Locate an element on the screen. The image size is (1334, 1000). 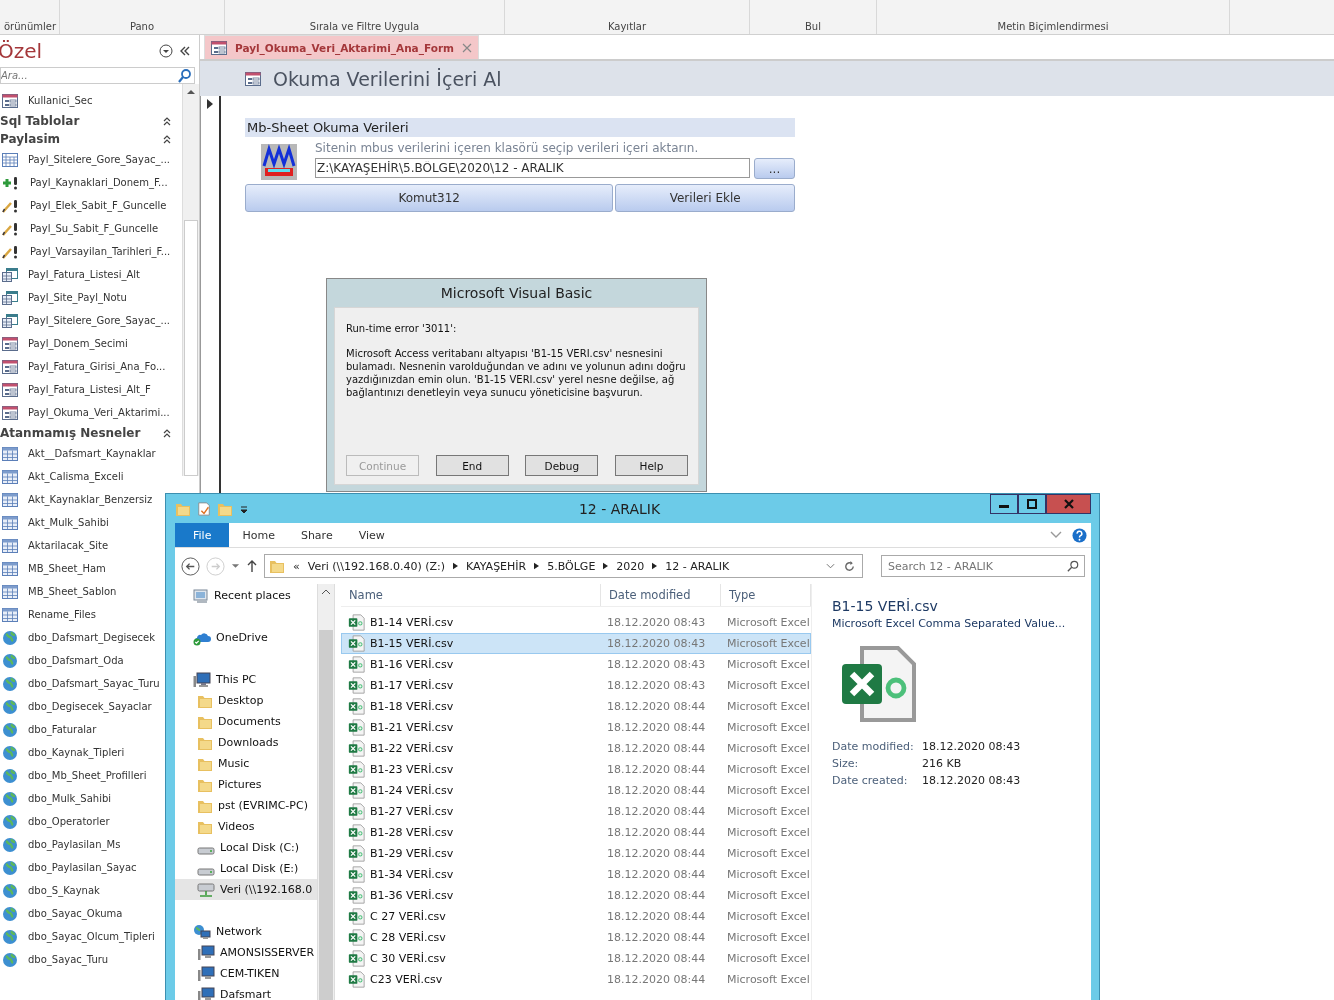
nav-item: Payl_Elek_Sabit_F_Guncelle is located at coordinates (83, 205).